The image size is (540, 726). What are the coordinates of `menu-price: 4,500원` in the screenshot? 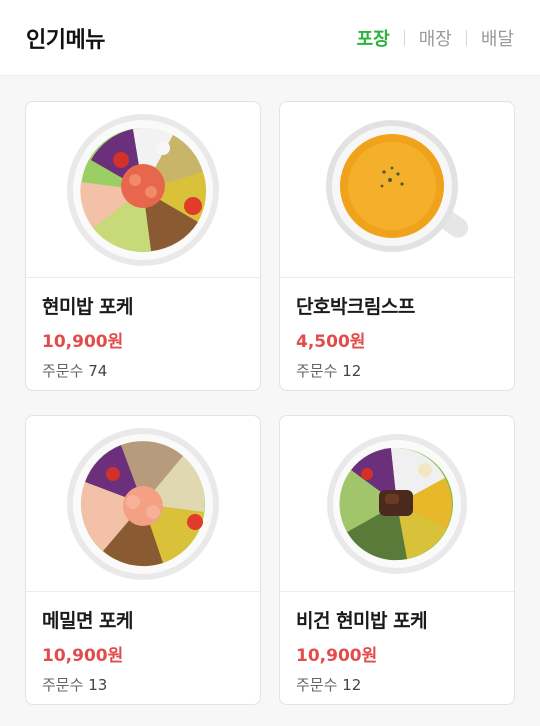 It's located at (331, 342).